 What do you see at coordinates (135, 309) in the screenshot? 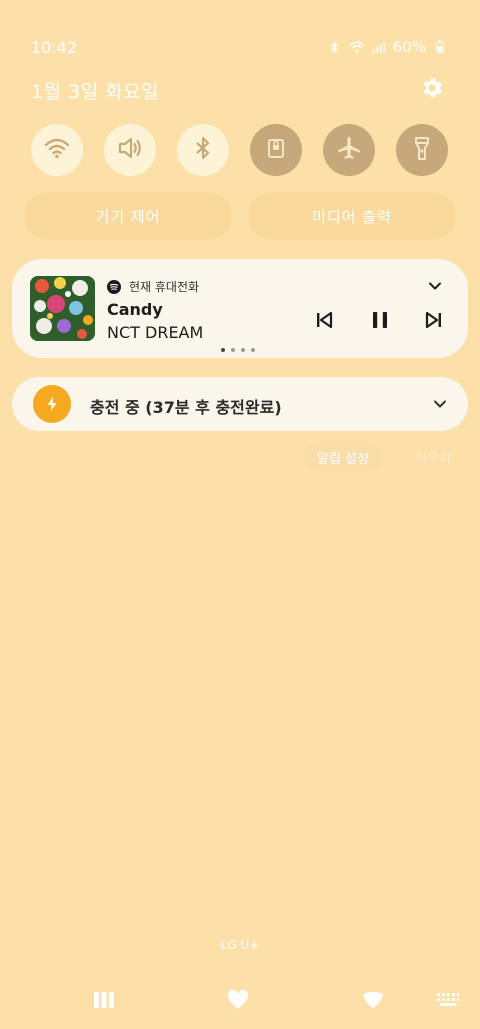
I see `song-title: Candy` at bounding box center [135, 309].